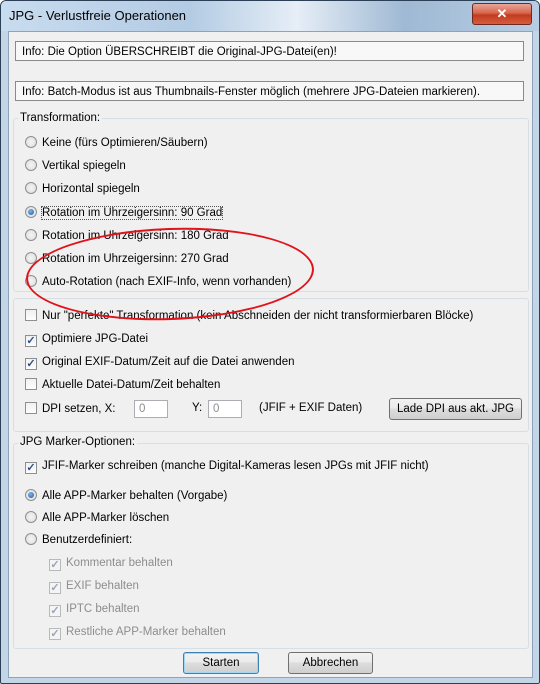  I want to click on radio-label: Keine (fürs Optimieren/Säubern), so click(125, 143).